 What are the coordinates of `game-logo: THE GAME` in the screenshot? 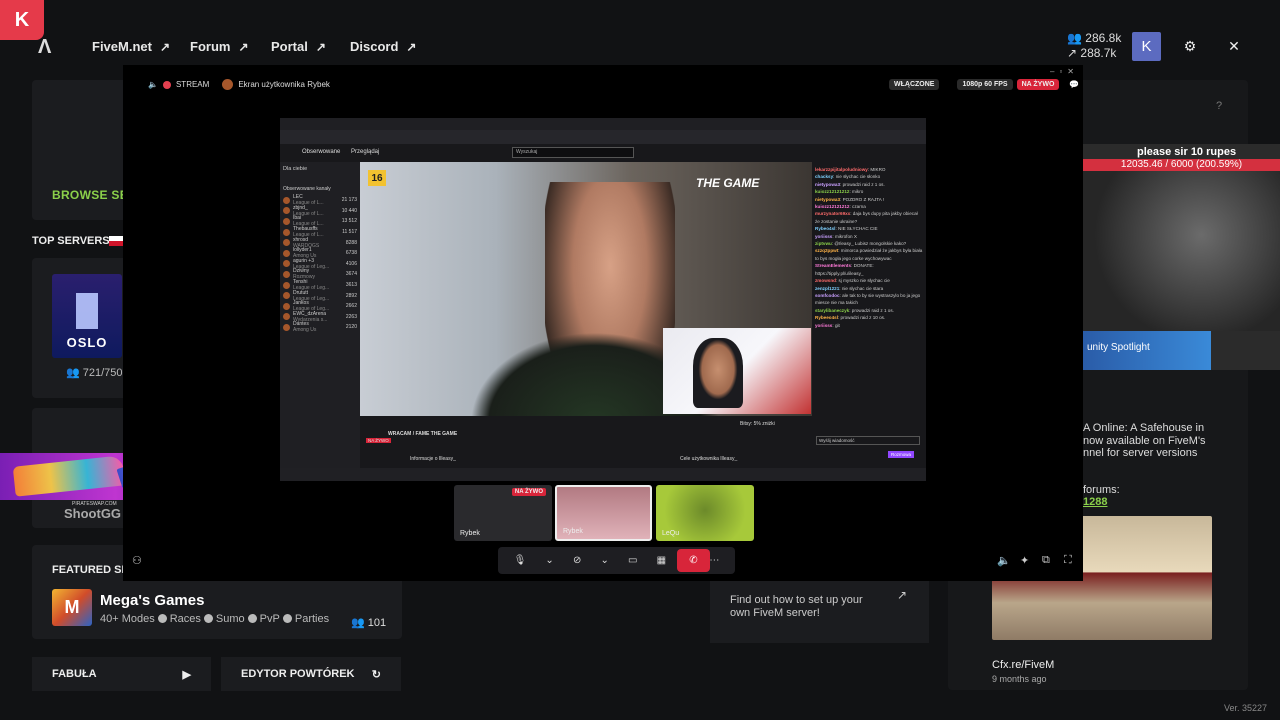 It's located at (728, 183).